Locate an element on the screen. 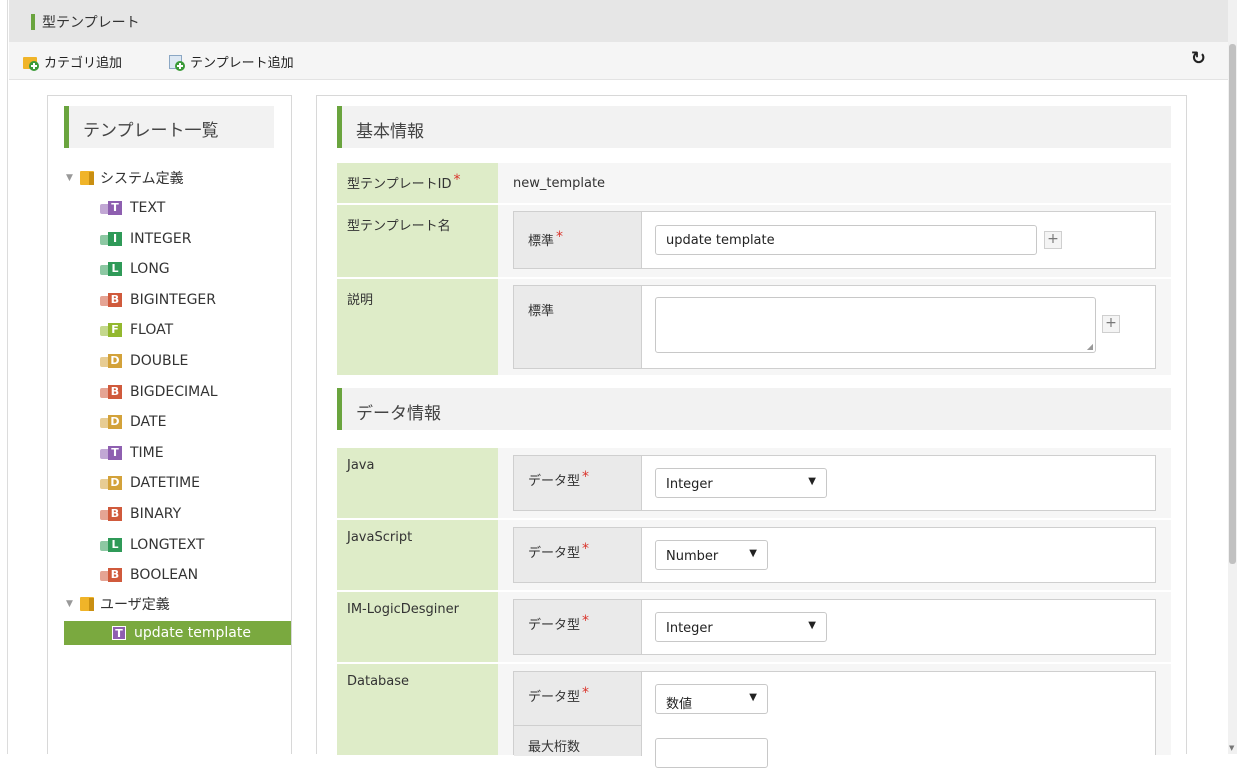 The height and width of the screenshot is (768, 1237). refresh-icon: ↻ is located at coordinates (1198, 58).